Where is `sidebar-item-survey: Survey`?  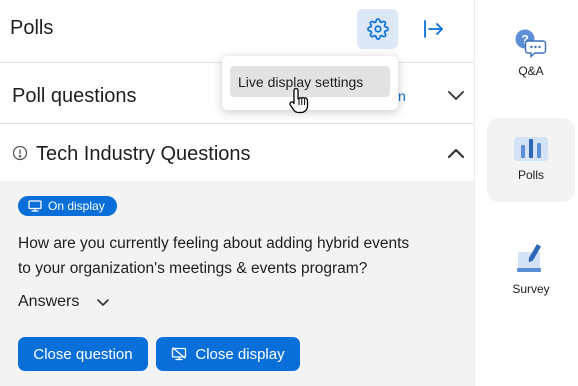
sidebar-item-survey: Survey is located at coordinates (531, 272).